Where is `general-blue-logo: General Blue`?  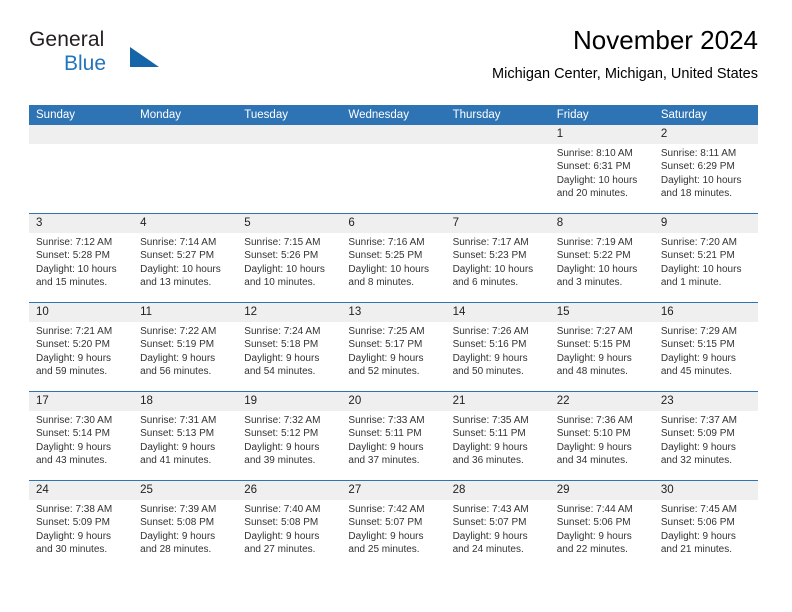 general-blue-logo: General Blue is located at coordinates (139, 57).